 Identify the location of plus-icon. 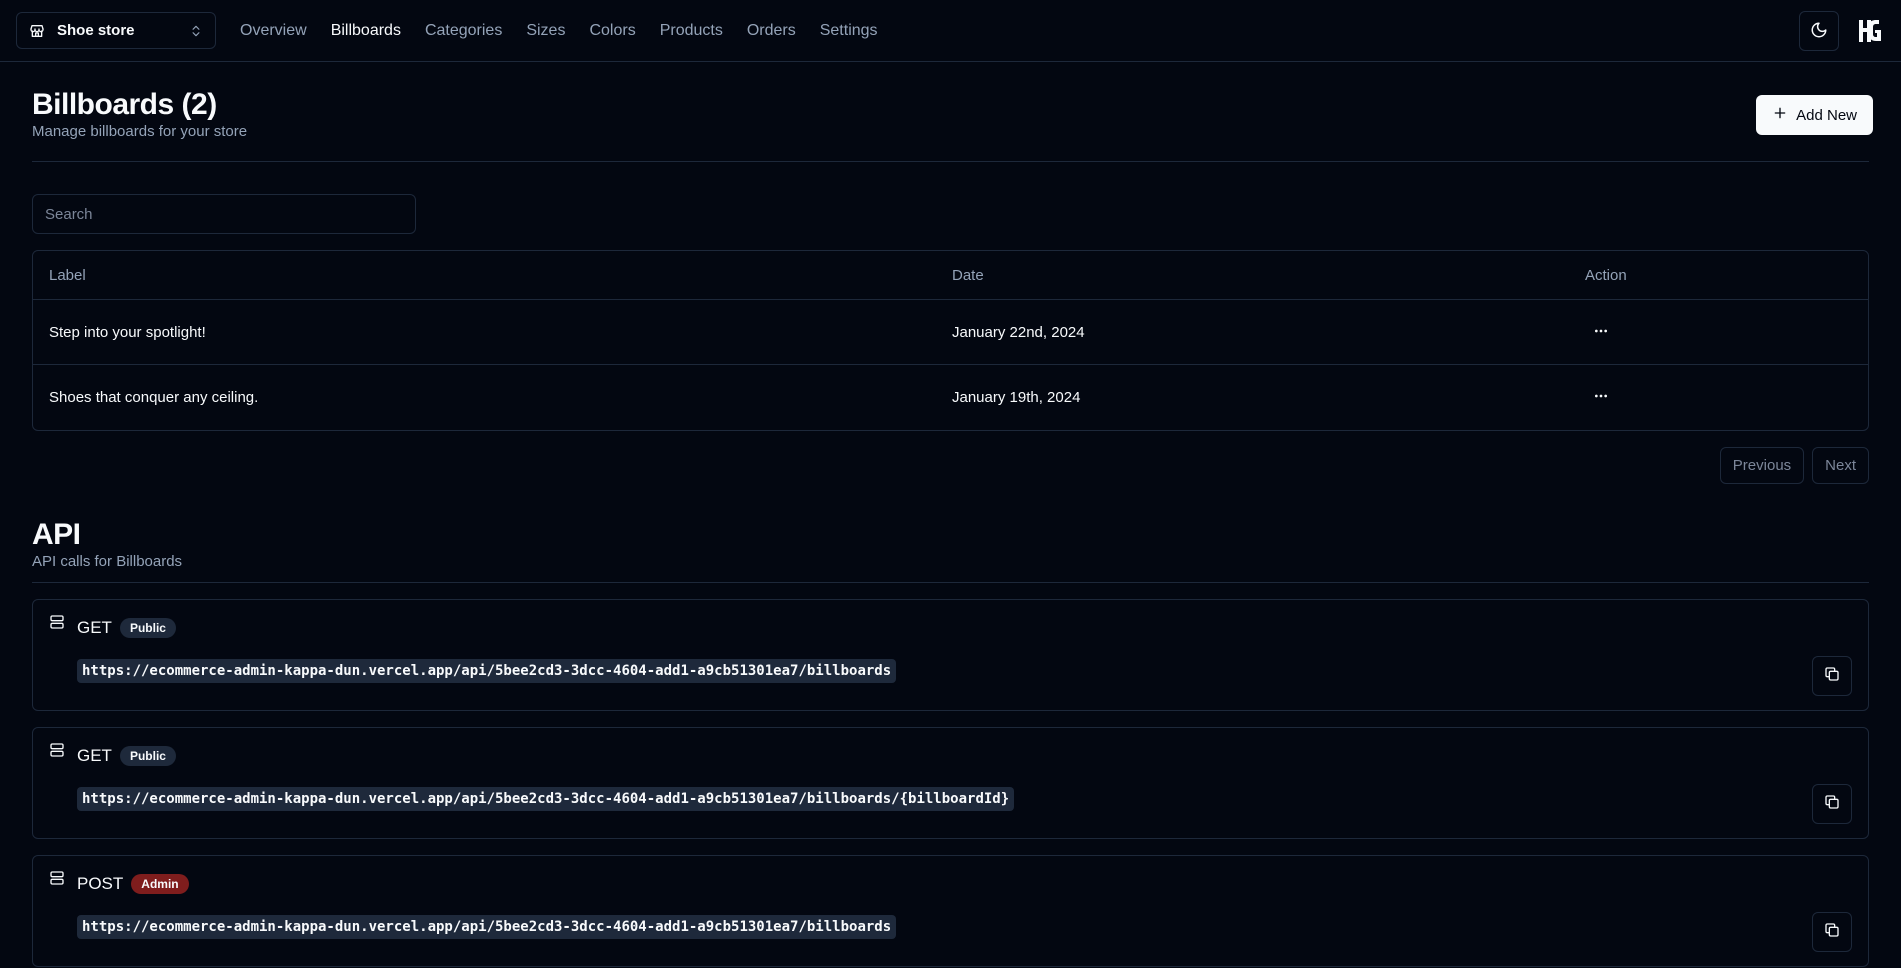
(1780, 115).